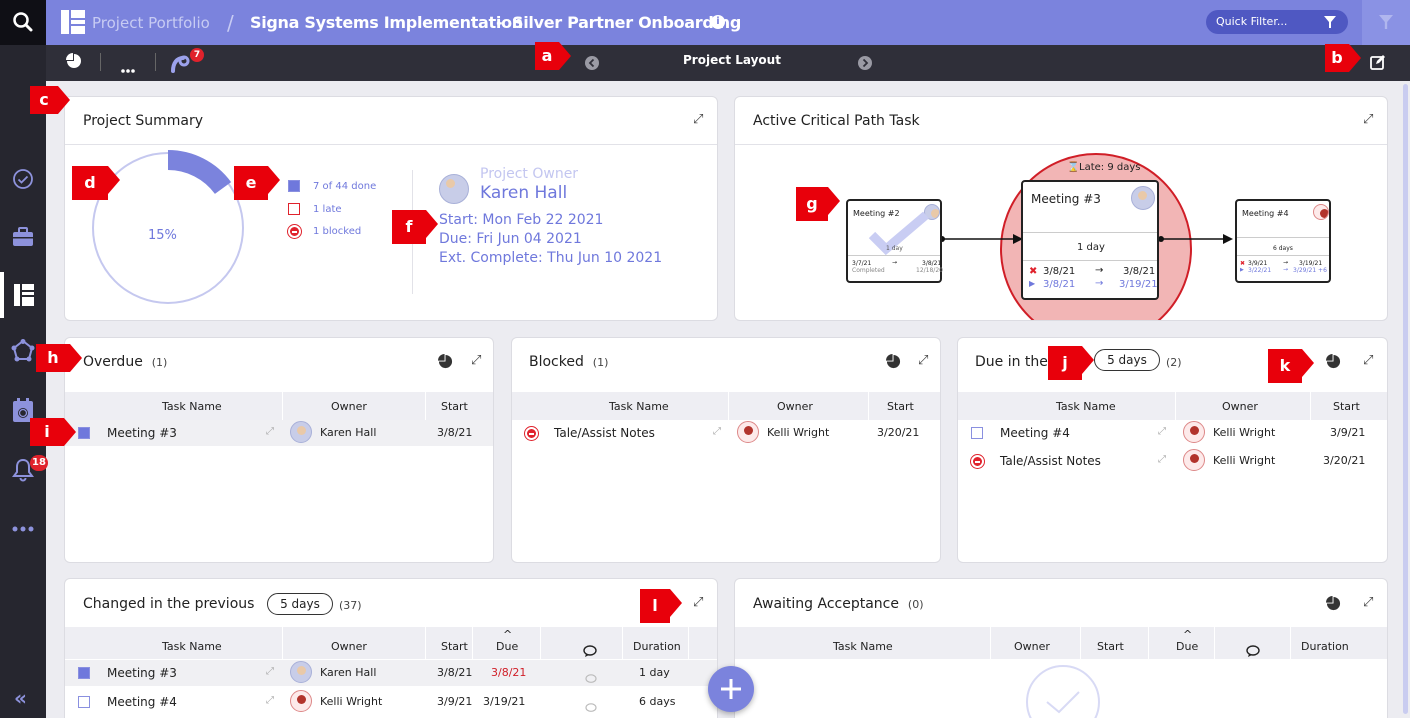 This screenshot has width=1410, height=718. Describe the element at coordinates (344, 186) in the screenshot. I see `stat-done: 7 of 44 done` at that location.